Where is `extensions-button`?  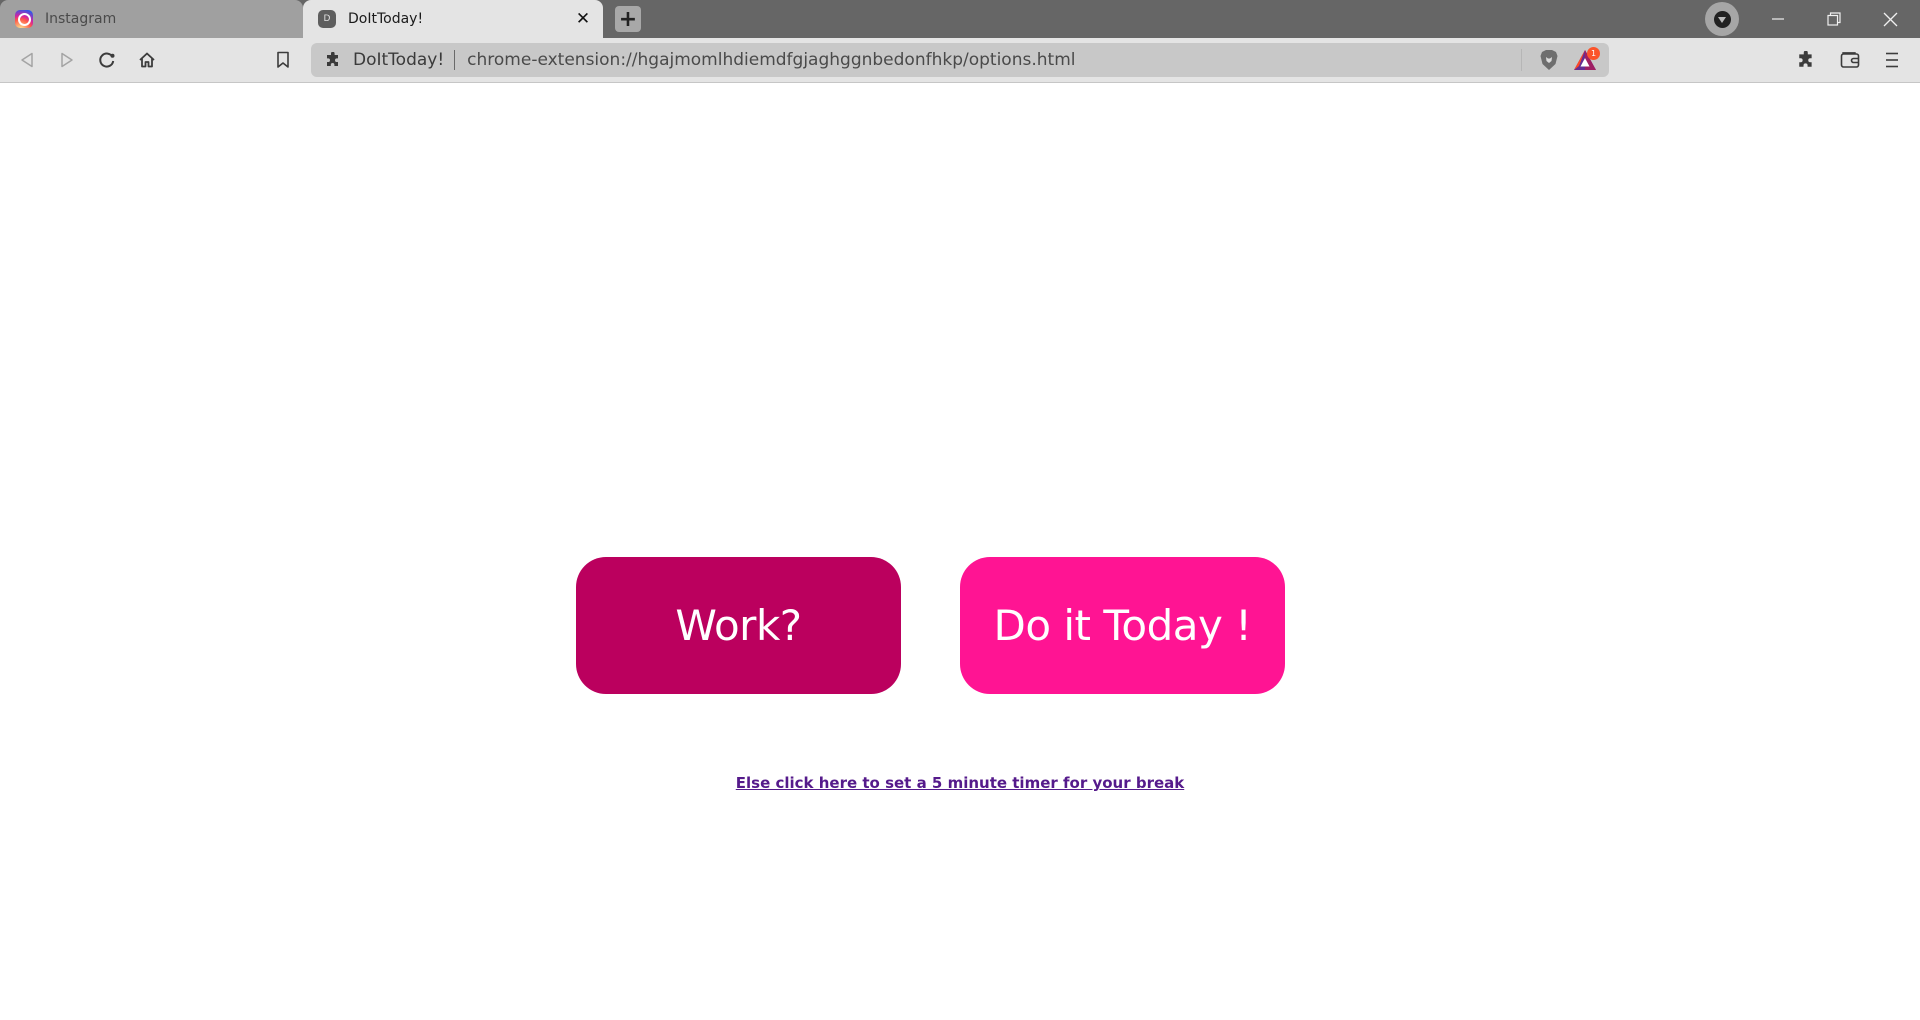 extensions-button is located at coordinates (1806, 60).